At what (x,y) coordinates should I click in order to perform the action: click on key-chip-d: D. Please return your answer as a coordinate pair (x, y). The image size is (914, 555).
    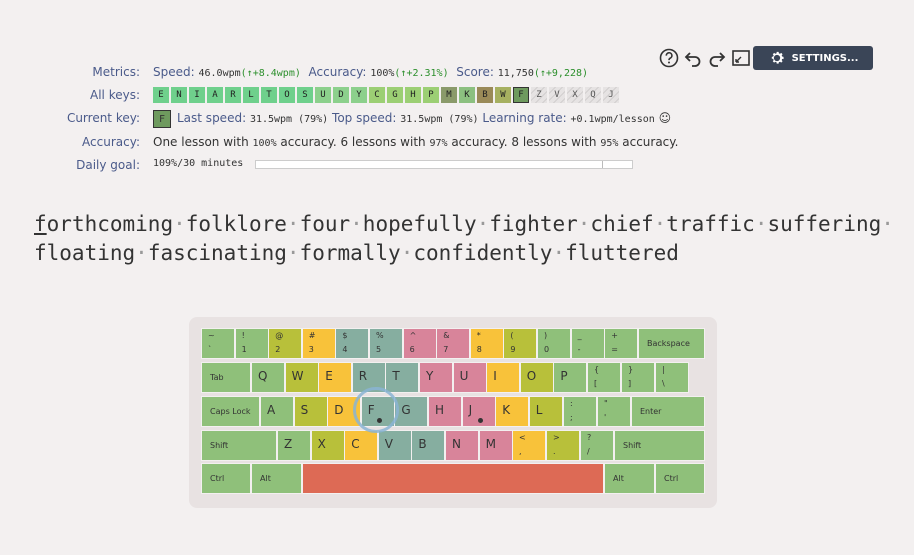
    Looking at the image, I should click on (341, 95).